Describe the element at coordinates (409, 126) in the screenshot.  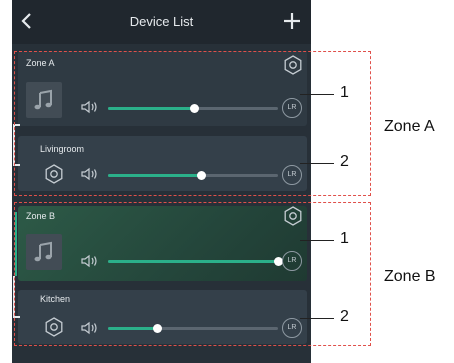
I see `zone-a-label: Zone A` at that location.